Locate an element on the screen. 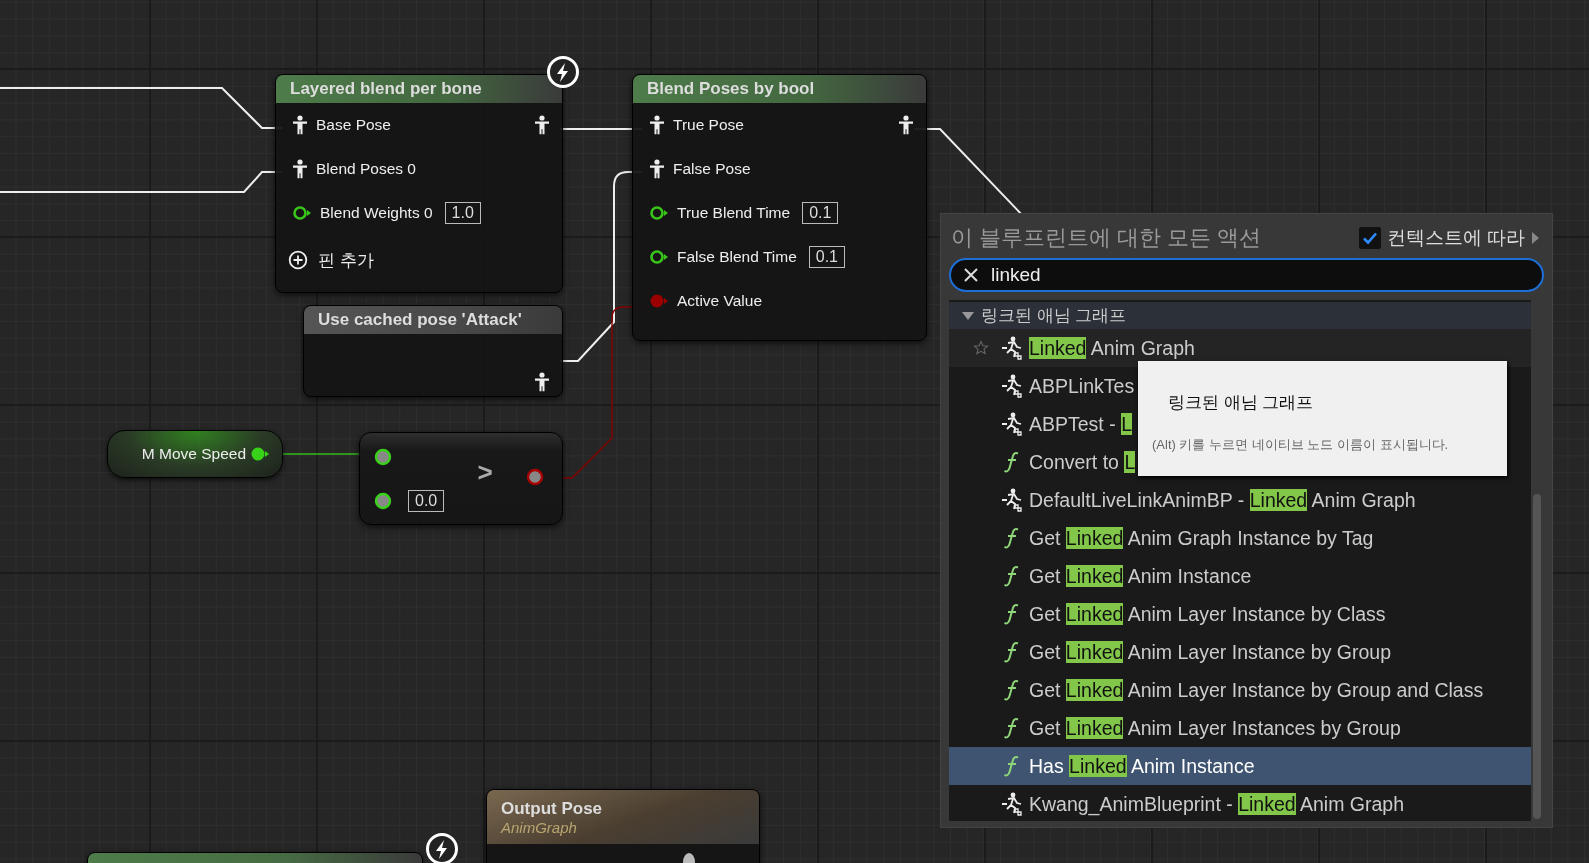 This screenshot has height=863, width=1589. node-title: Use cached pose 'Attack' is located at coordinates (420, 320).